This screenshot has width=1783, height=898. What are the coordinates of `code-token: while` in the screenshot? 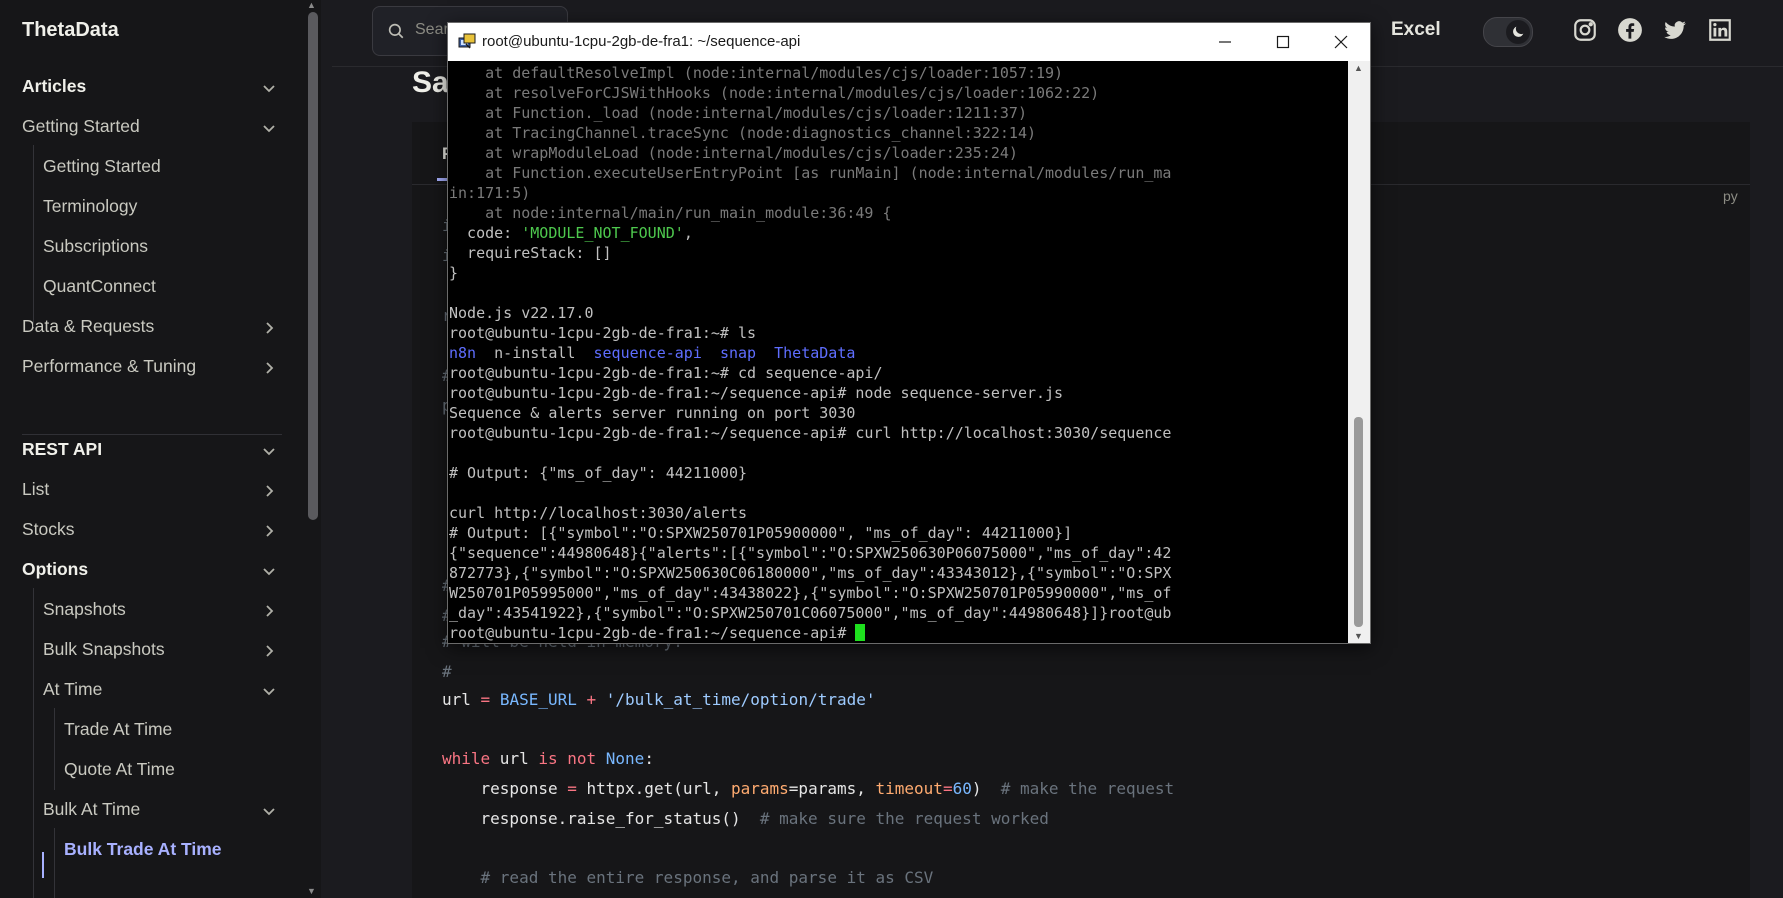 It's located at (466, 758).